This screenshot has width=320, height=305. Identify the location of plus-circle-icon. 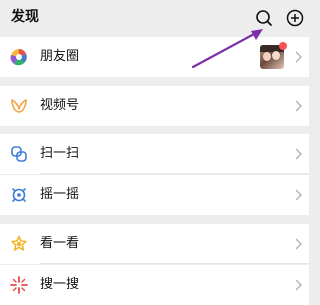
(295, 18).